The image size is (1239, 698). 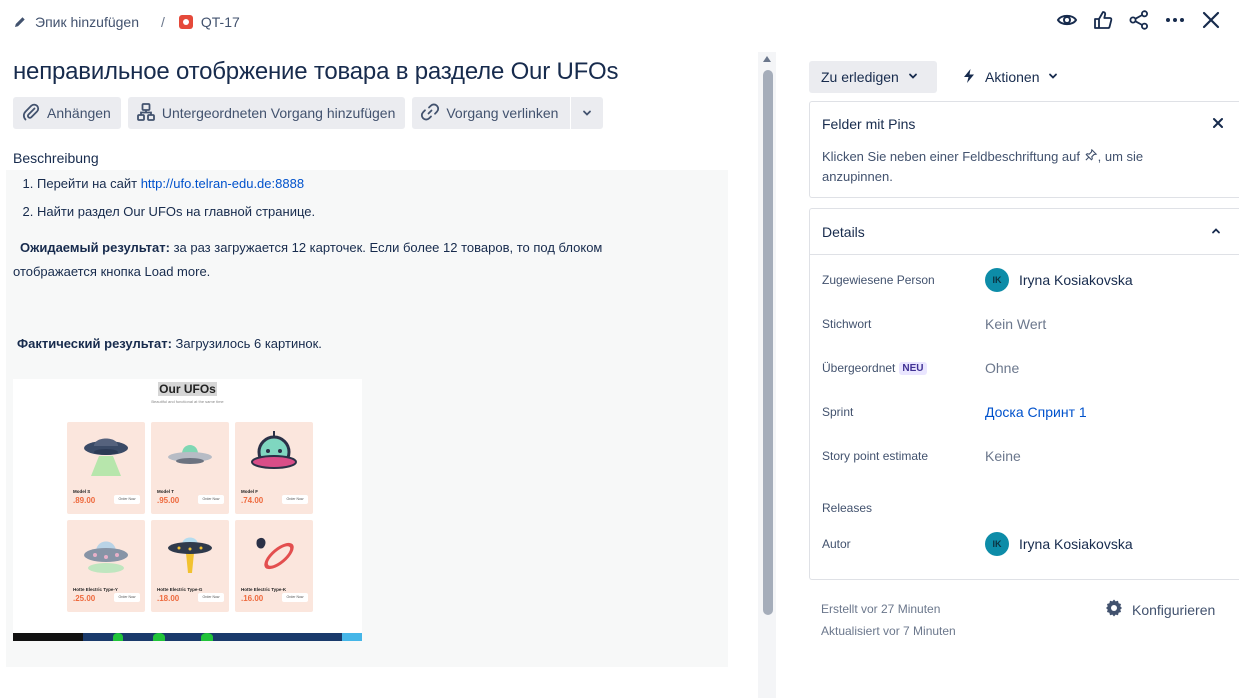 I want to click on parent-label-text: Übergeordnet, so click(x=859, y=368).